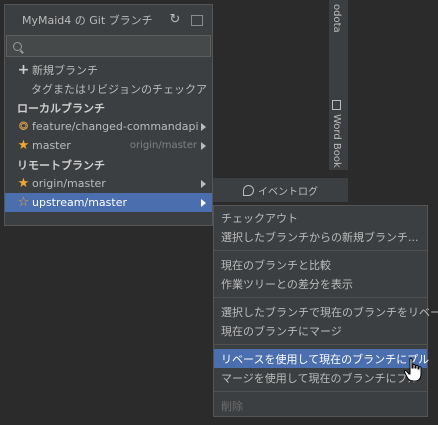  I want to click on new-branch-label: 新規ブランチ, so click(65, 70).